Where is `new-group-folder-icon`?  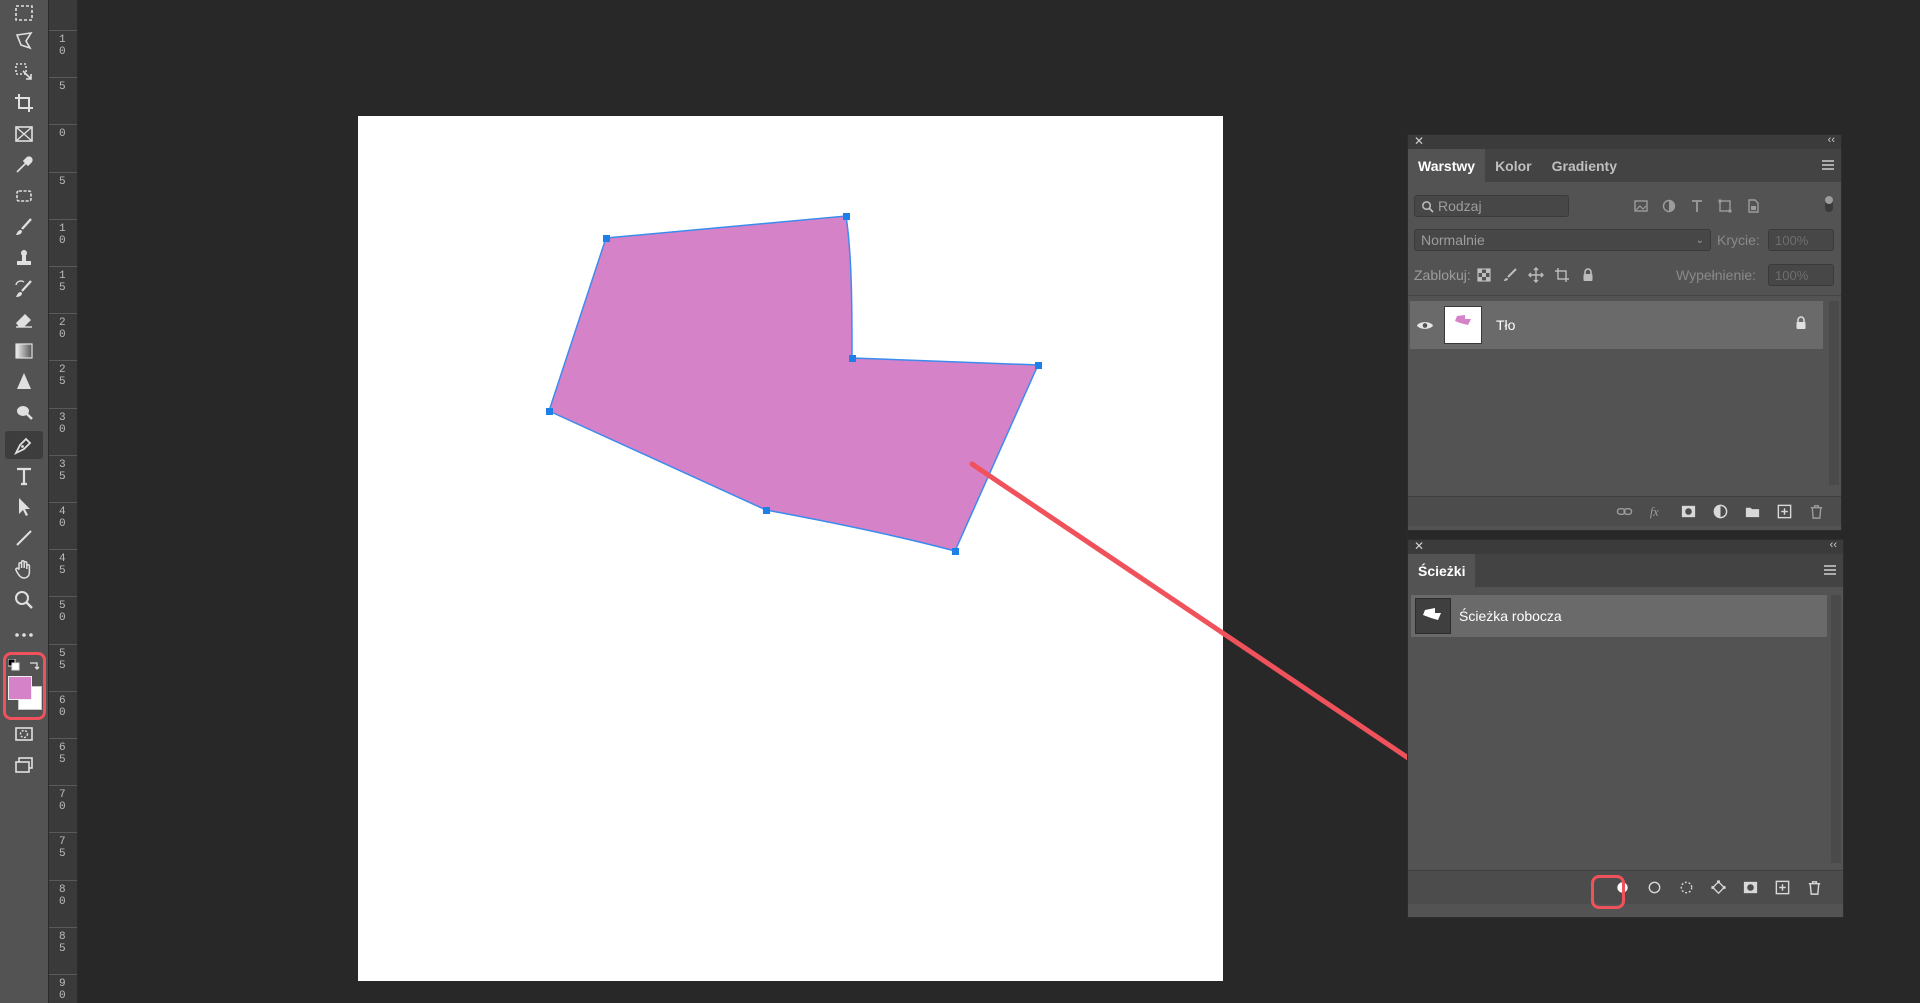 new-group-folder-icon is located at coordinates (1752, 512).